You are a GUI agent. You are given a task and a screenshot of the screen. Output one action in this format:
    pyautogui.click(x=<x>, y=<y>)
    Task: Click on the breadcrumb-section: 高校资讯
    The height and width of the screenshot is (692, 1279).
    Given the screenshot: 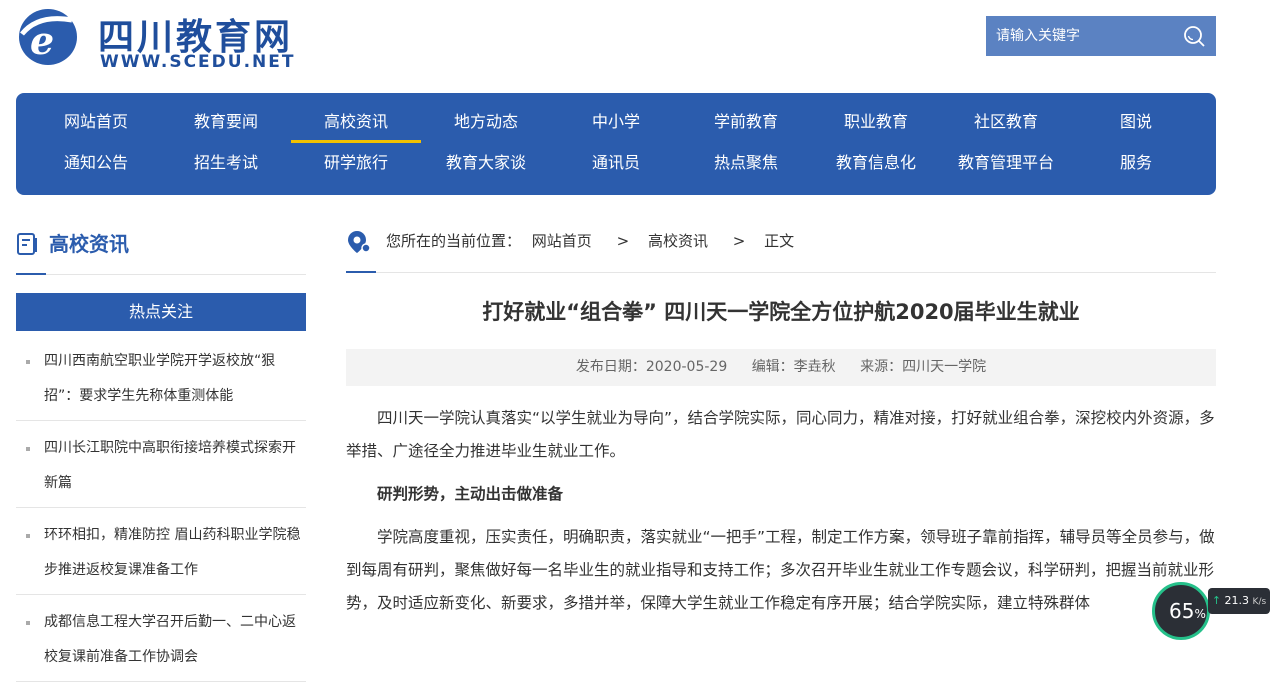 What is the action you would take?
    pyautogui.click(x=678, y=241)
    